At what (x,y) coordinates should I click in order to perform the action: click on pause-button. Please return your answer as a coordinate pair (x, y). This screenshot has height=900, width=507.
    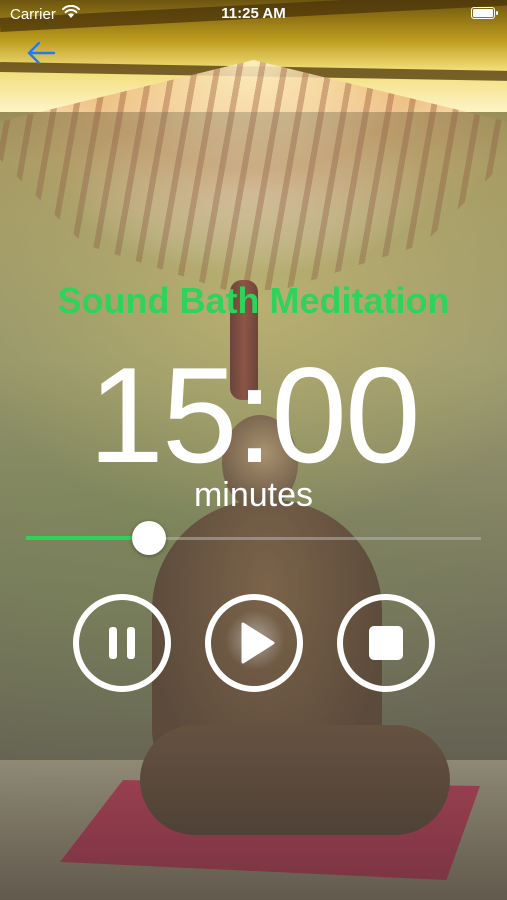
    Looking at the image, I should click on (122, 643).